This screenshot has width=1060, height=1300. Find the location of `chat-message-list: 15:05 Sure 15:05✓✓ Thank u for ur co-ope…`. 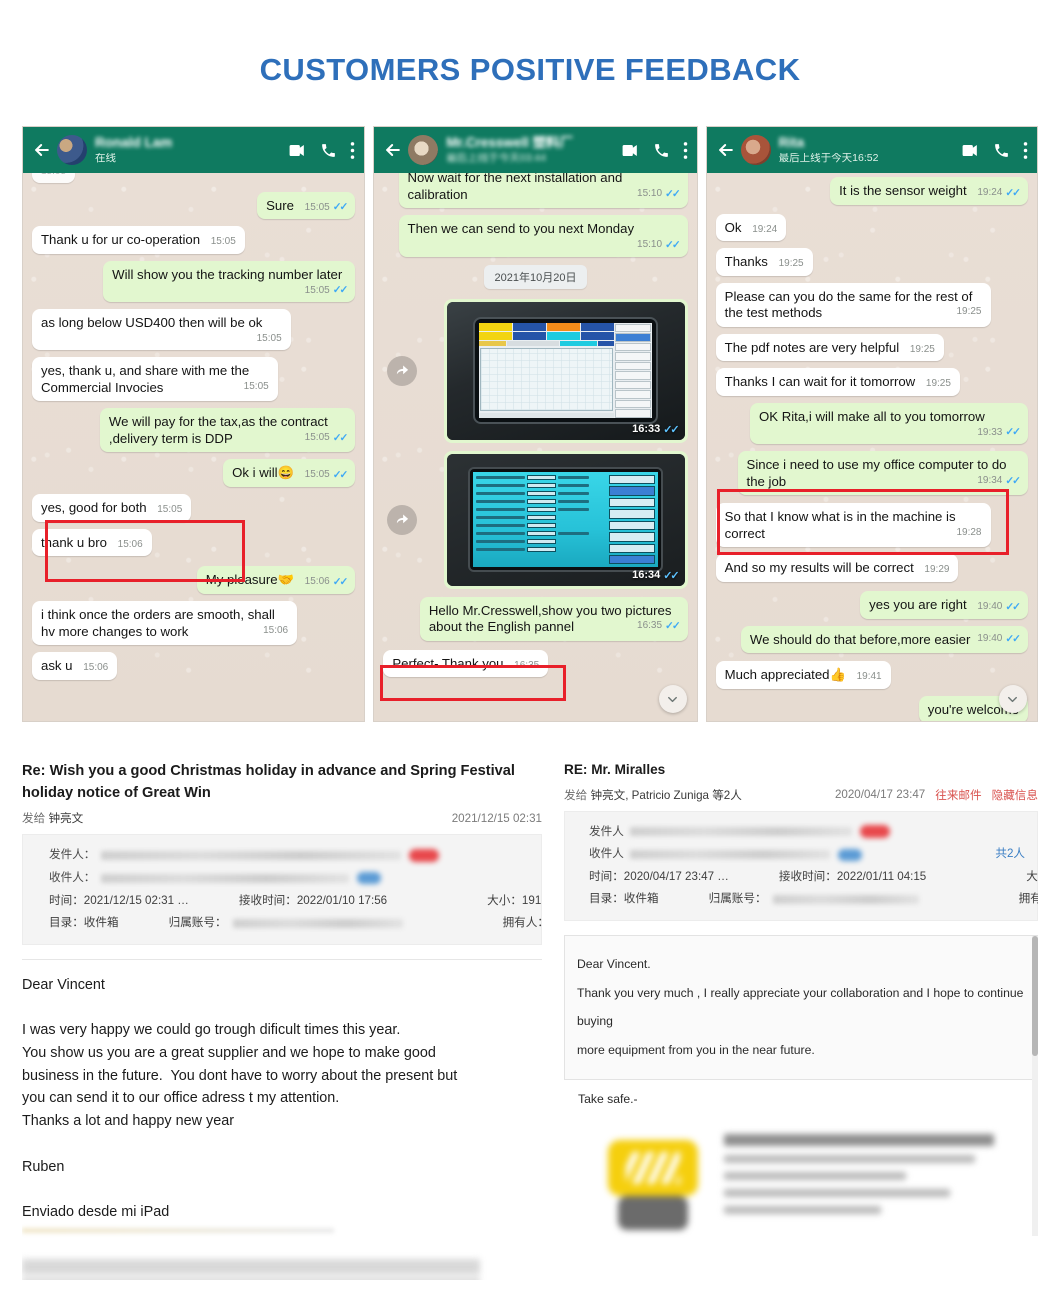

chat-message-list: 15:05 Sure 15:05✓✓ Thank u for ur co-ope… is located at coordinates (193, 447).